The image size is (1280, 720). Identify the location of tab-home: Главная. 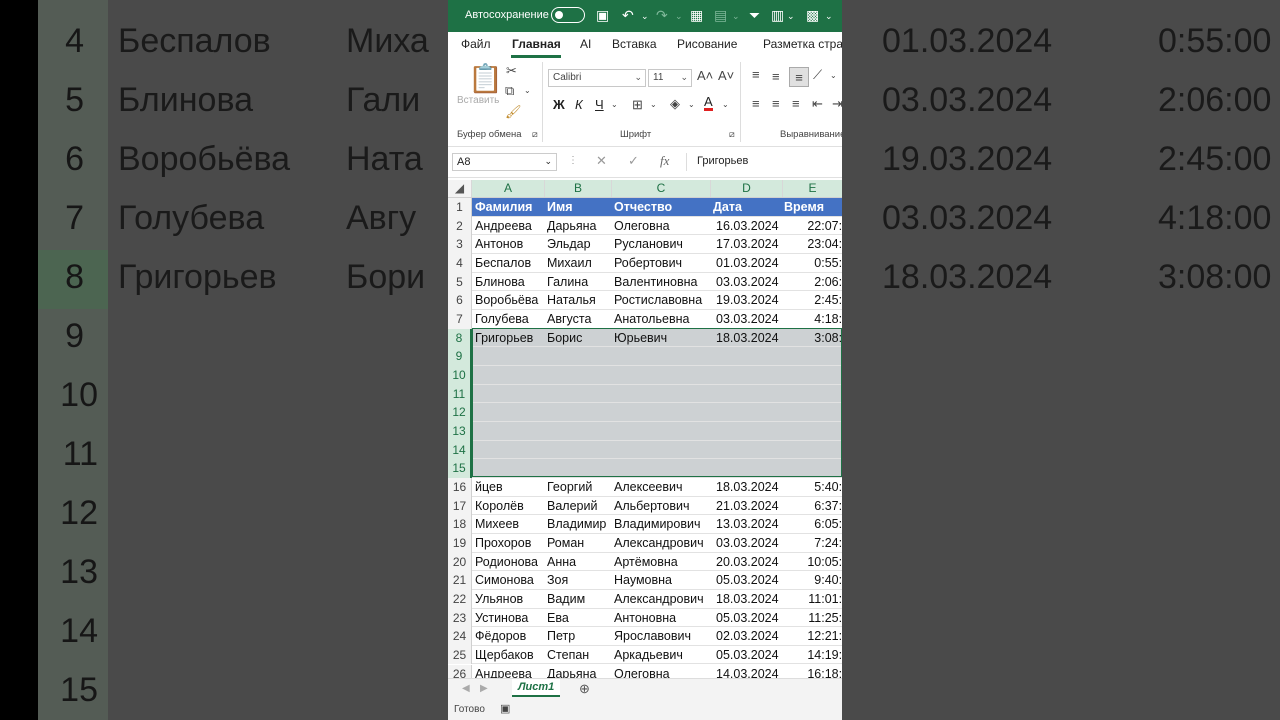
(536, 44).